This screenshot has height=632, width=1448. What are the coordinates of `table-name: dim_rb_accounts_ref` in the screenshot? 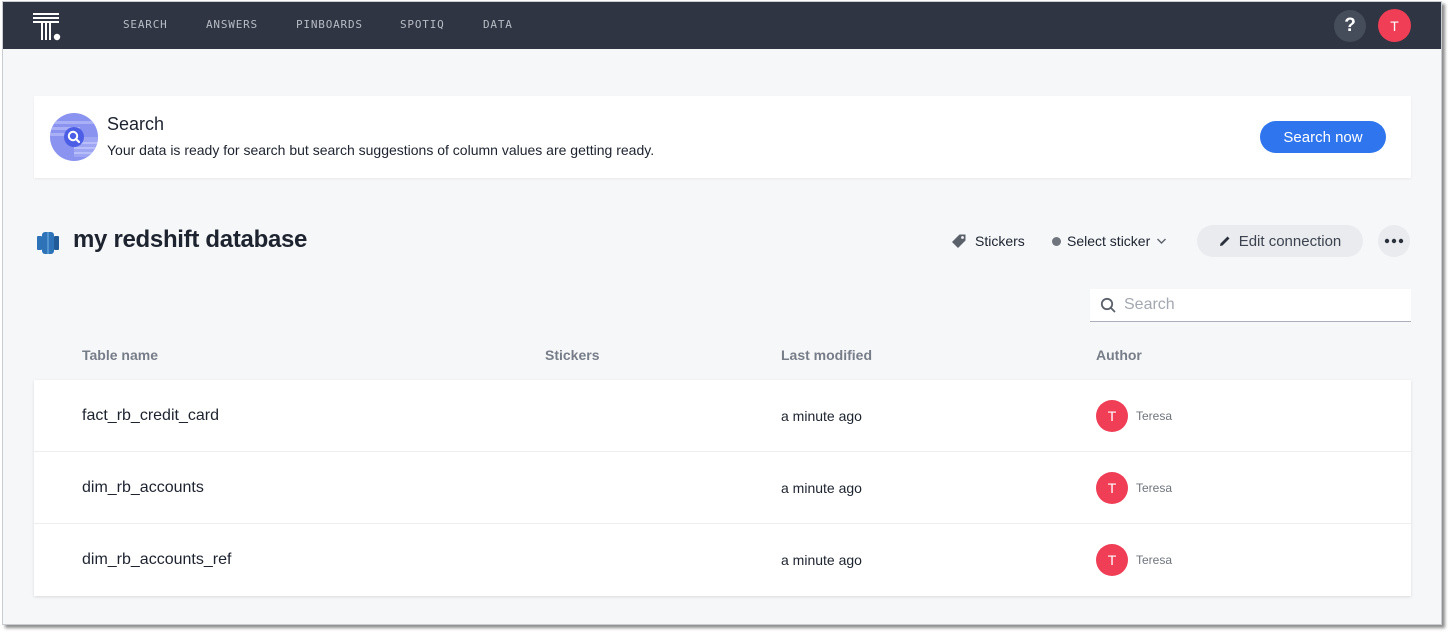 It's located at (156, 560).